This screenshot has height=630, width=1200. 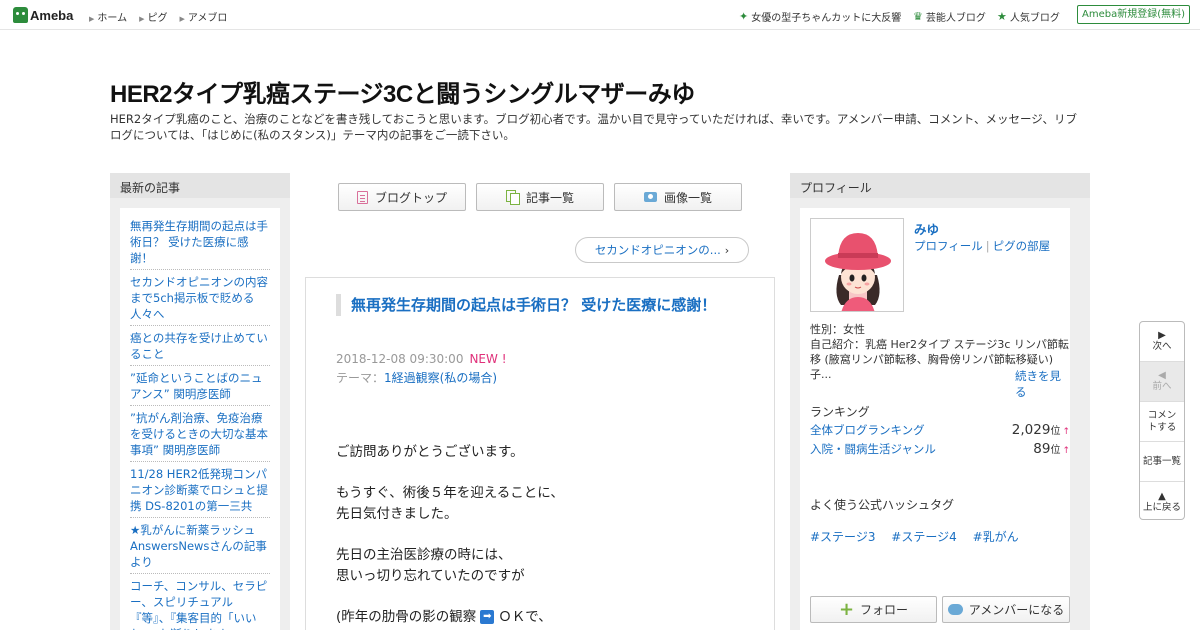 What do you see at coordinates (996, 537) in the screenshot?
I see `hashtag-link: #乳がん` at bounding box center [996, 537].